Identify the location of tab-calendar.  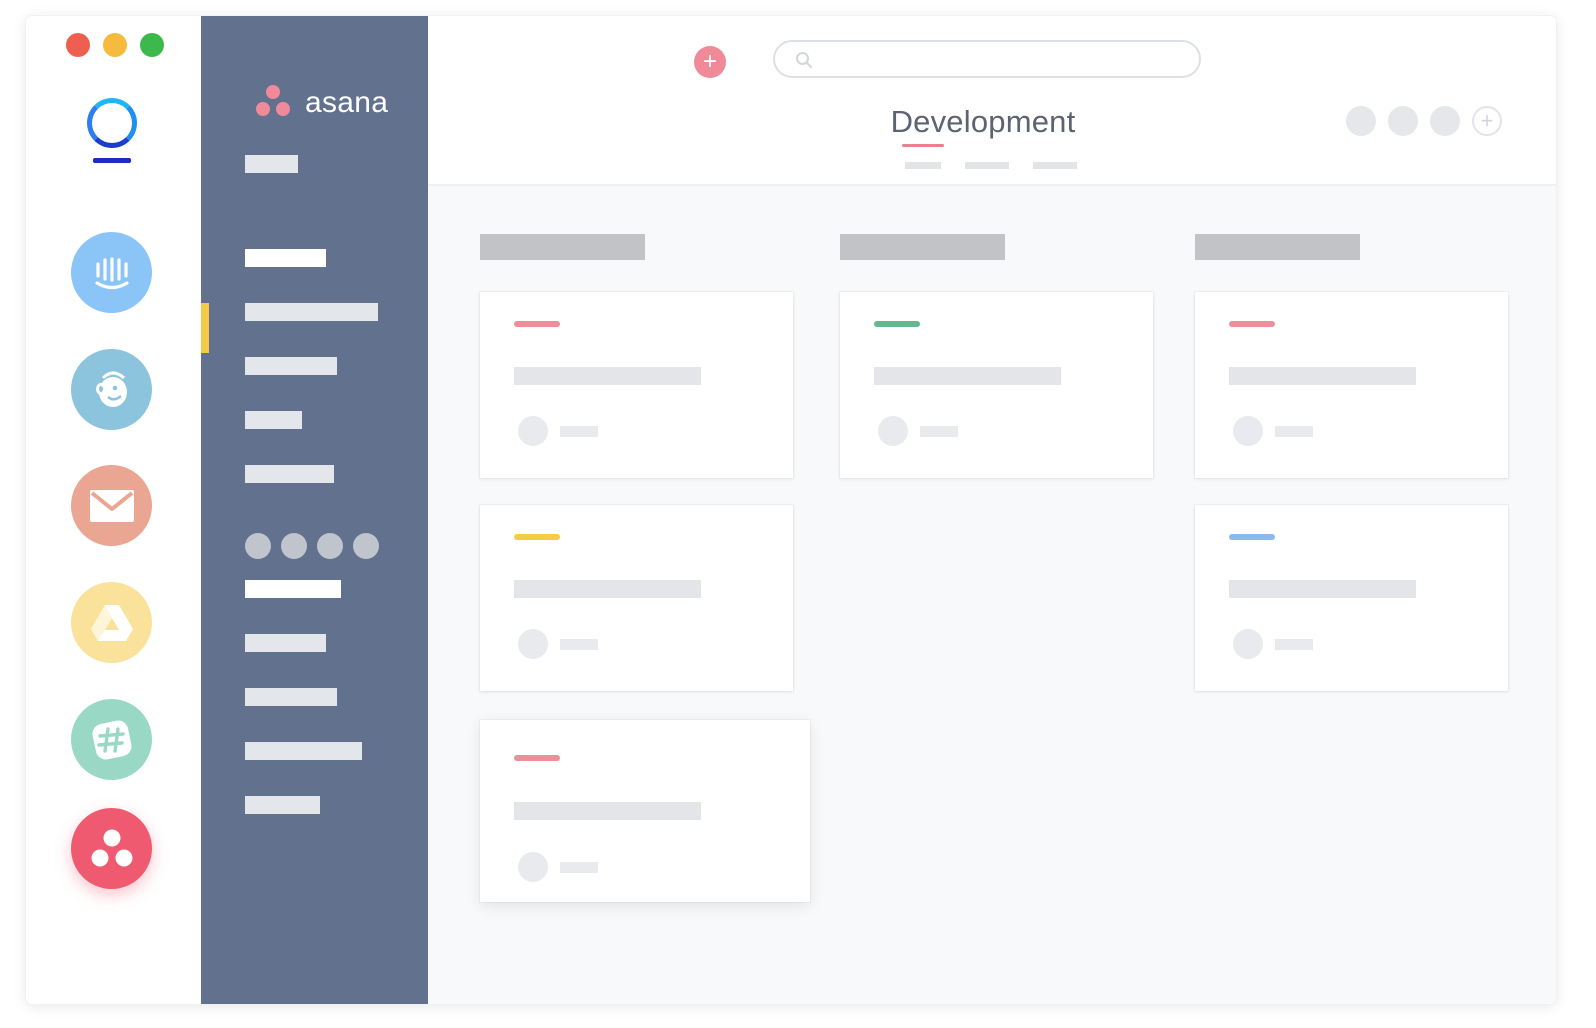
(1055, 165).